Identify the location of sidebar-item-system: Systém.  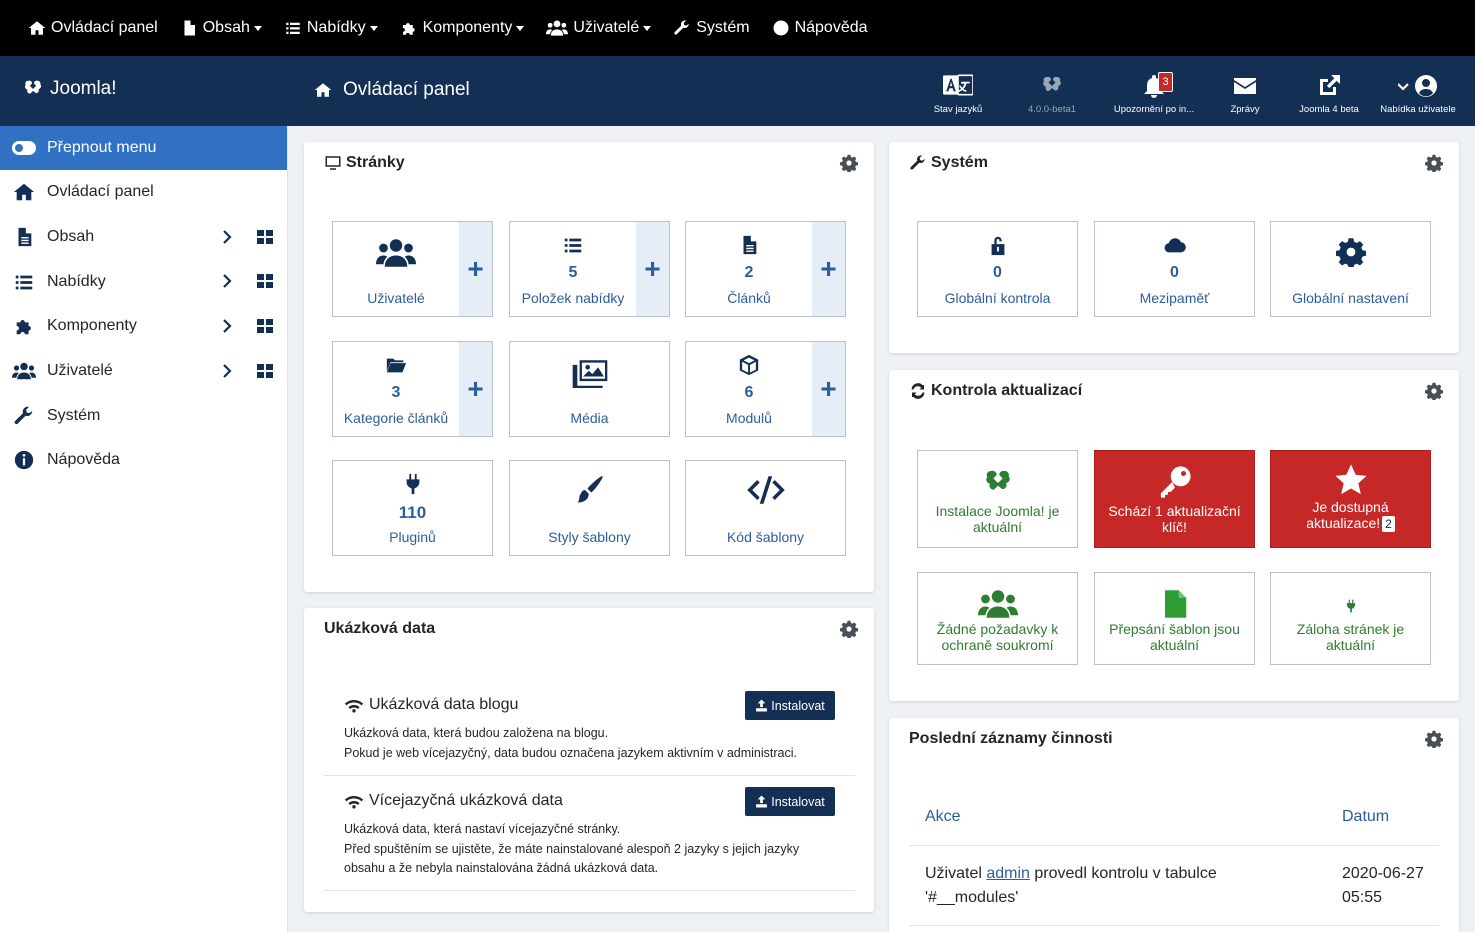
(143, 415).